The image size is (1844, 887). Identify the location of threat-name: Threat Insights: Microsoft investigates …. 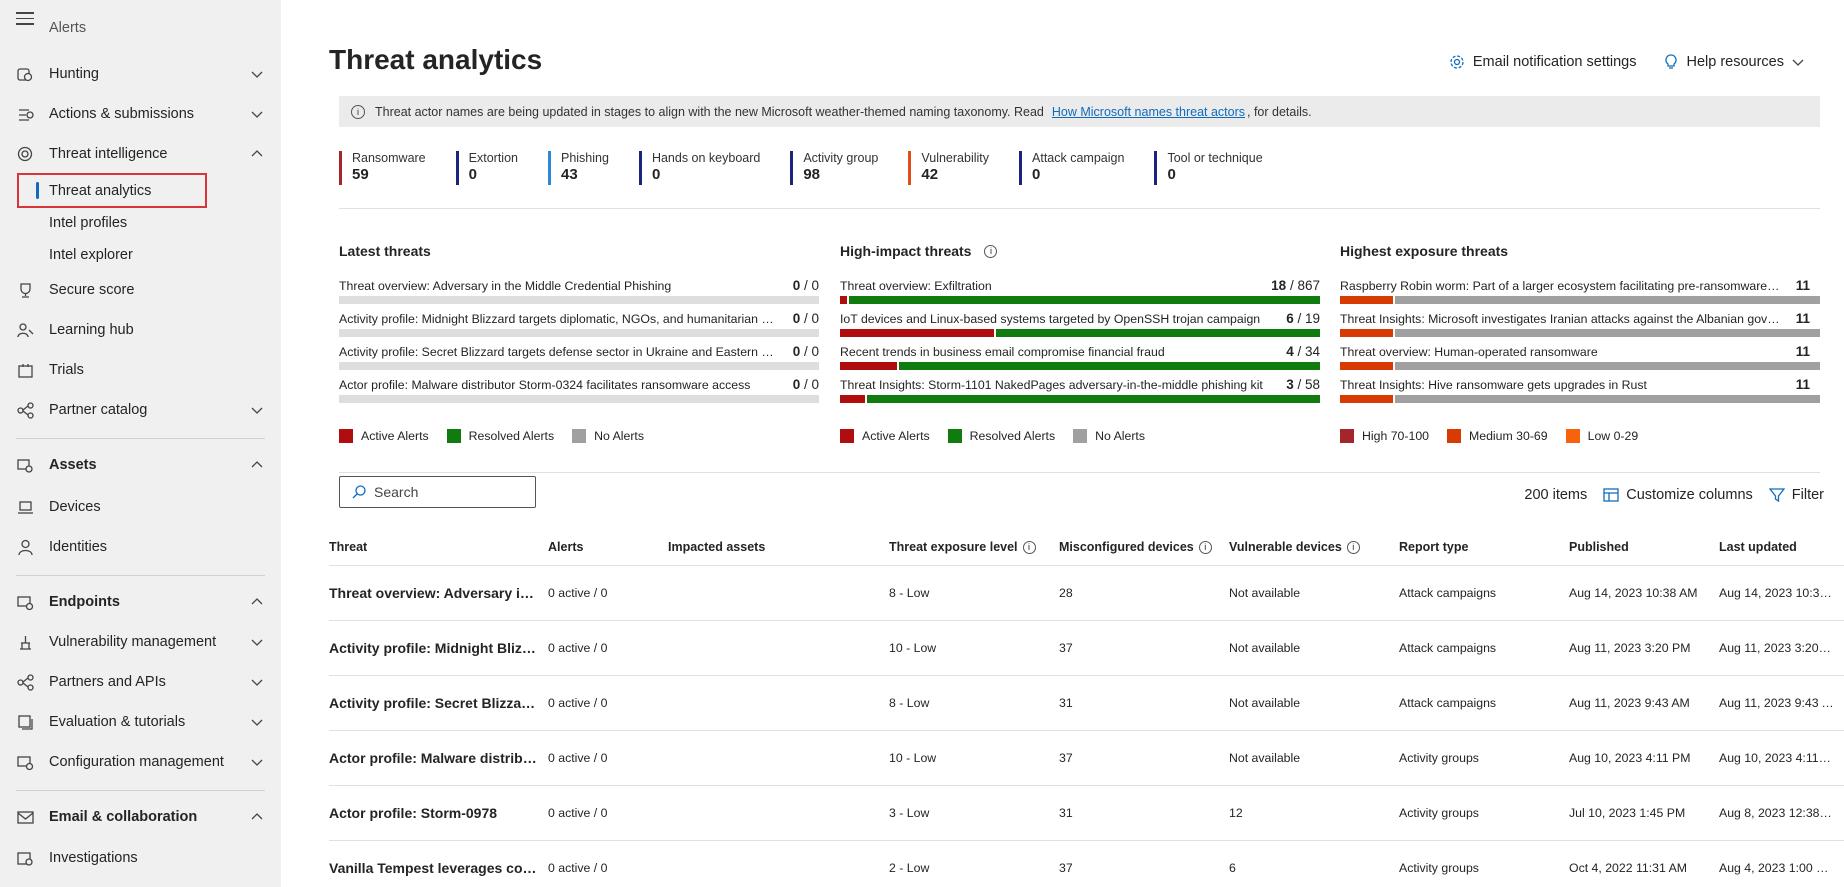
(1560, 319).